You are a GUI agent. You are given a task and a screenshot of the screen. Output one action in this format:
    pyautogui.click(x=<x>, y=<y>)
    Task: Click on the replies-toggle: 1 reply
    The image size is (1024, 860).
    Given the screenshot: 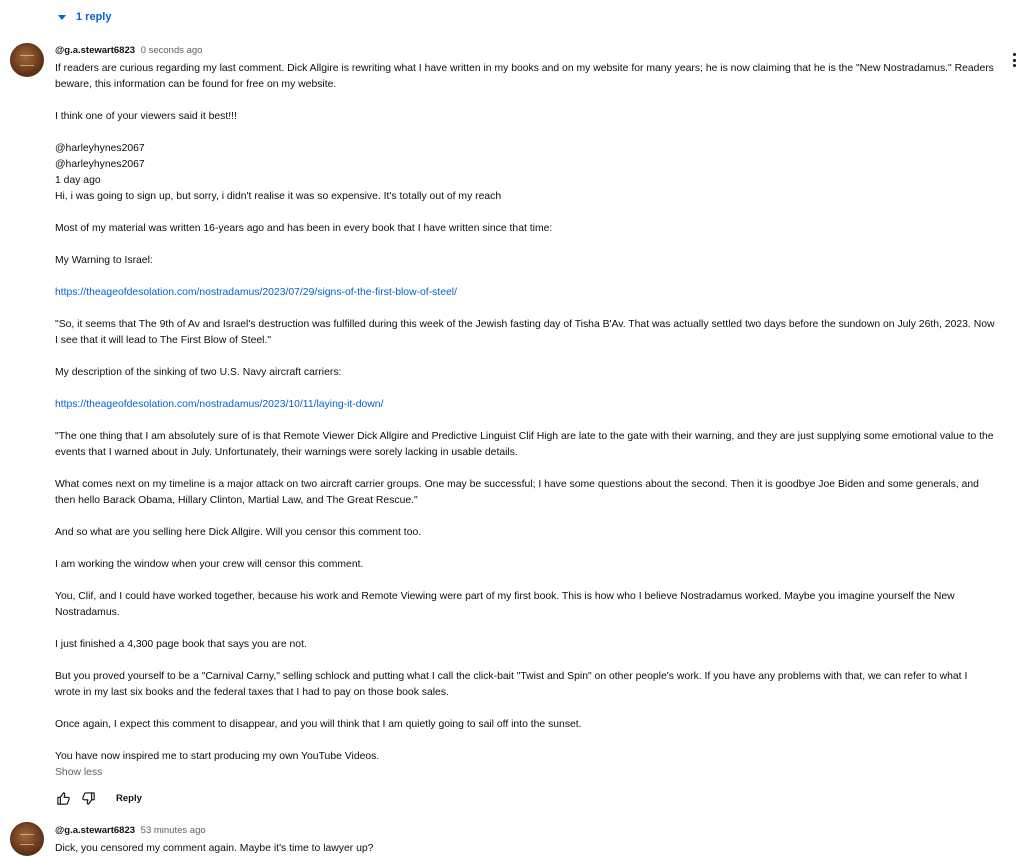 What is the action you would take?
    pyautogui.click(x=84, y=17)
    